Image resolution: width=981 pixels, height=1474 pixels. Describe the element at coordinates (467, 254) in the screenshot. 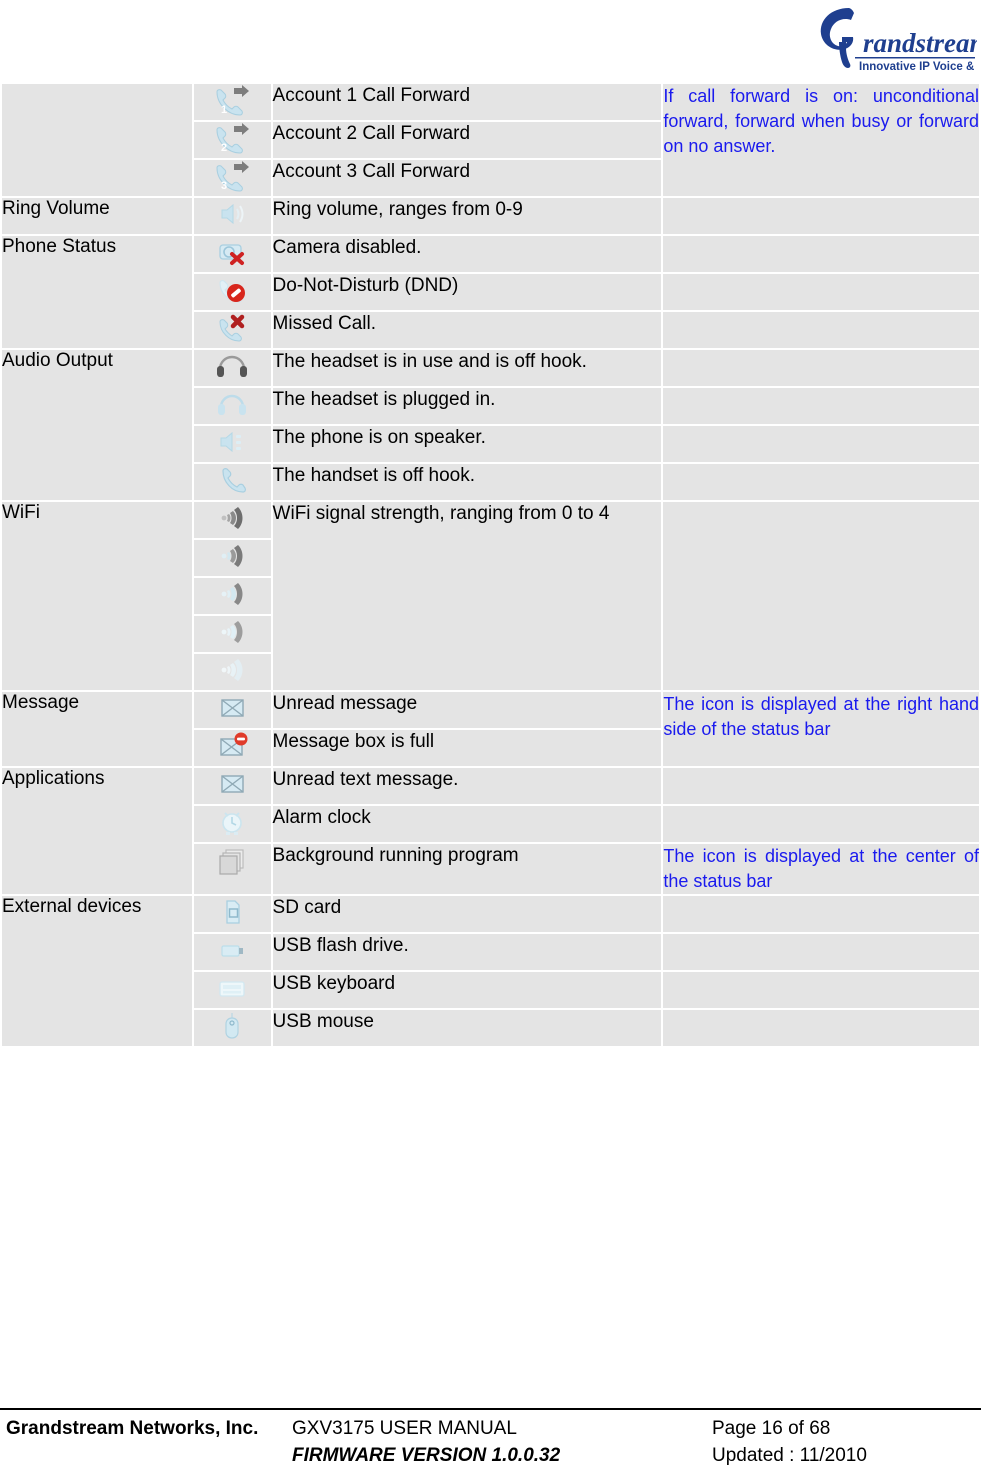

I see `icon-description: Camera disabled.` at that location.